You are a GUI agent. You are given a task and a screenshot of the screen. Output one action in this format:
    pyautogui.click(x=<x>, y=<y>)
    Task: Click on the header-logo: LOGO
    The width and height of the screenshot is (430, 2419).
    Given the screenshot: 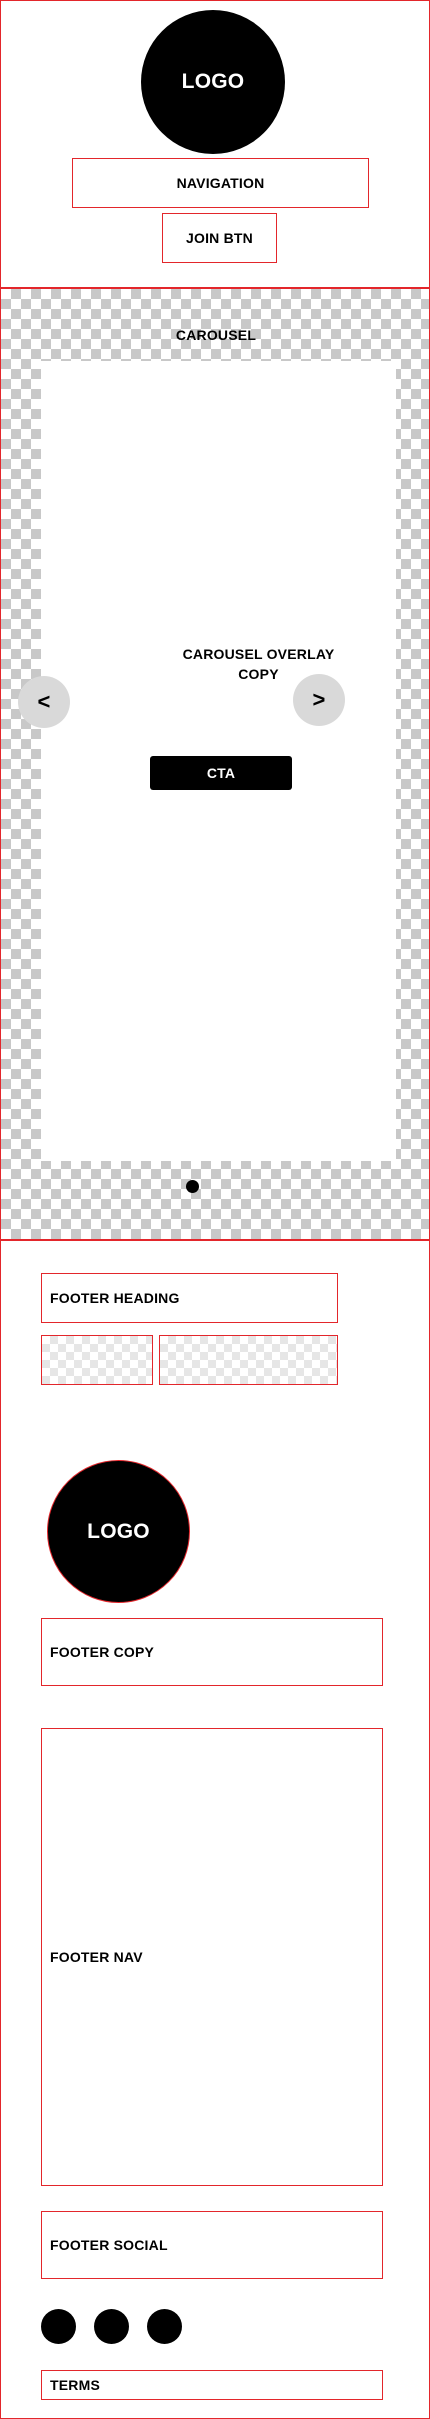 What is the action you would take?
    pyautogui.click(x=213, y=82)
    